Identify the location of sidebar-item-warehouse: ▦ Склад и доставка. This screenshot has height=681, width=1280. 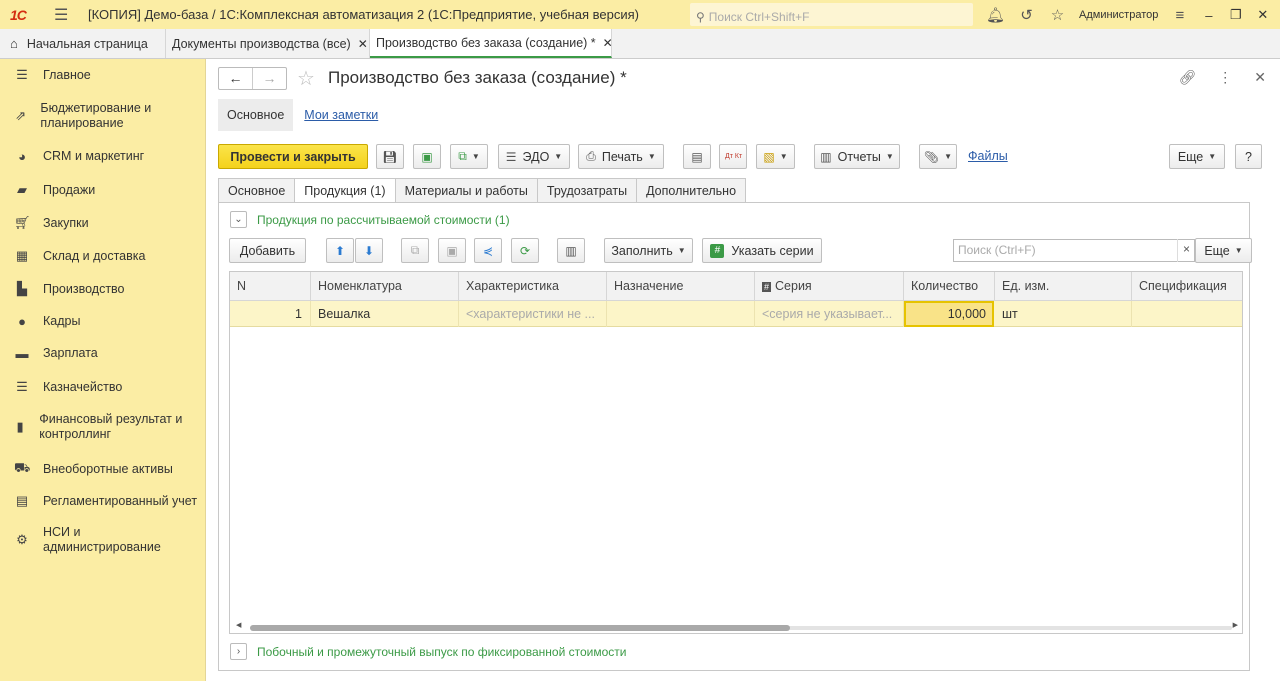
(103, 256).